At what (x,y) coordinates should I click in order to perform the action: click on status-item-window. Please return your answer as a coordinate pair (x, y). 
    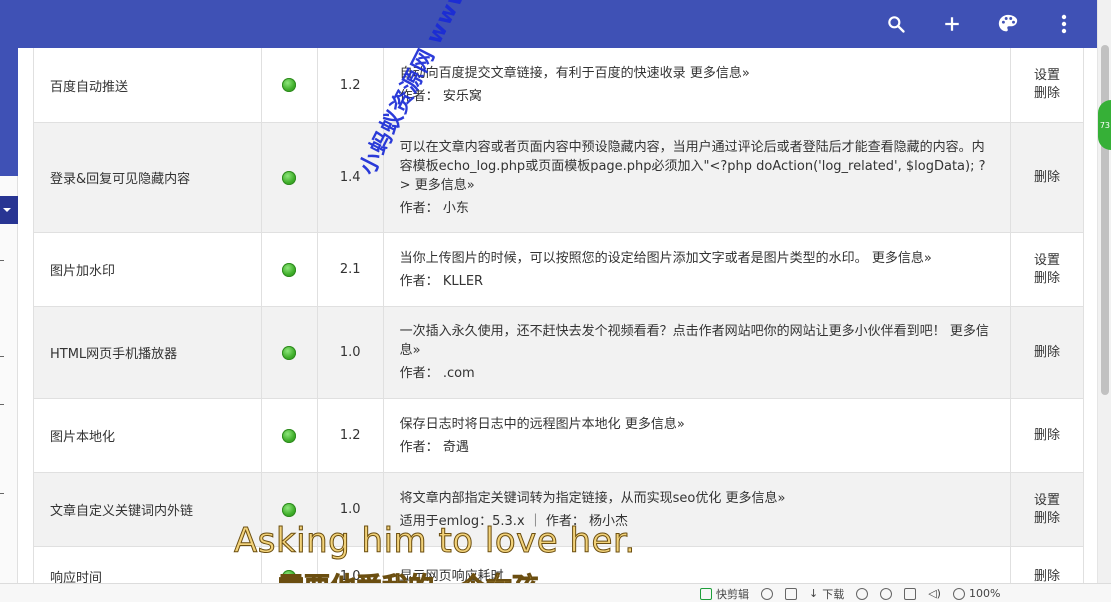
    Looking at the image, I should click on (910, 593).